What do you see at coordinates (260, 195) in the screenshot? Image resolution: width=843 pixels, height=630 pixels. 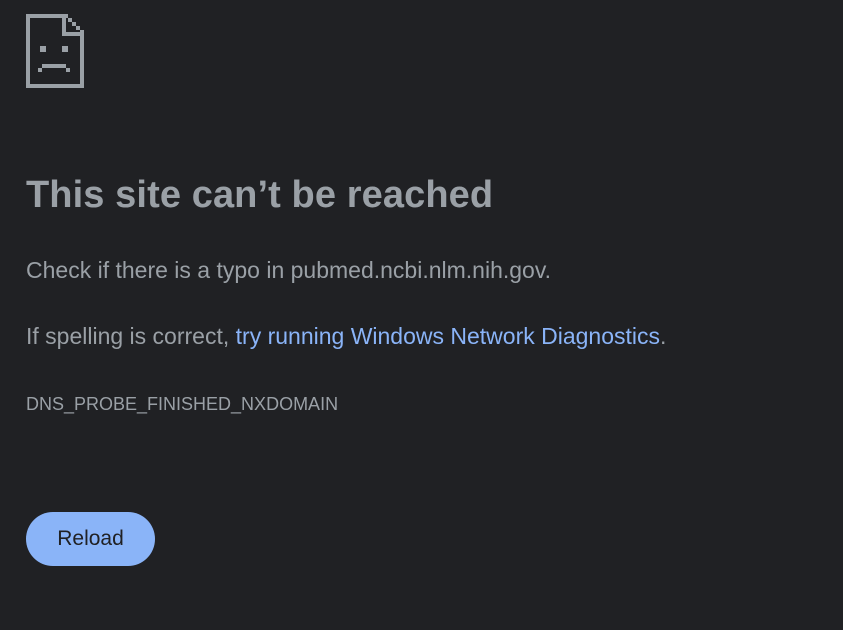 I see `page-title: This site can’t be reached` at bounding box center [260, 195].